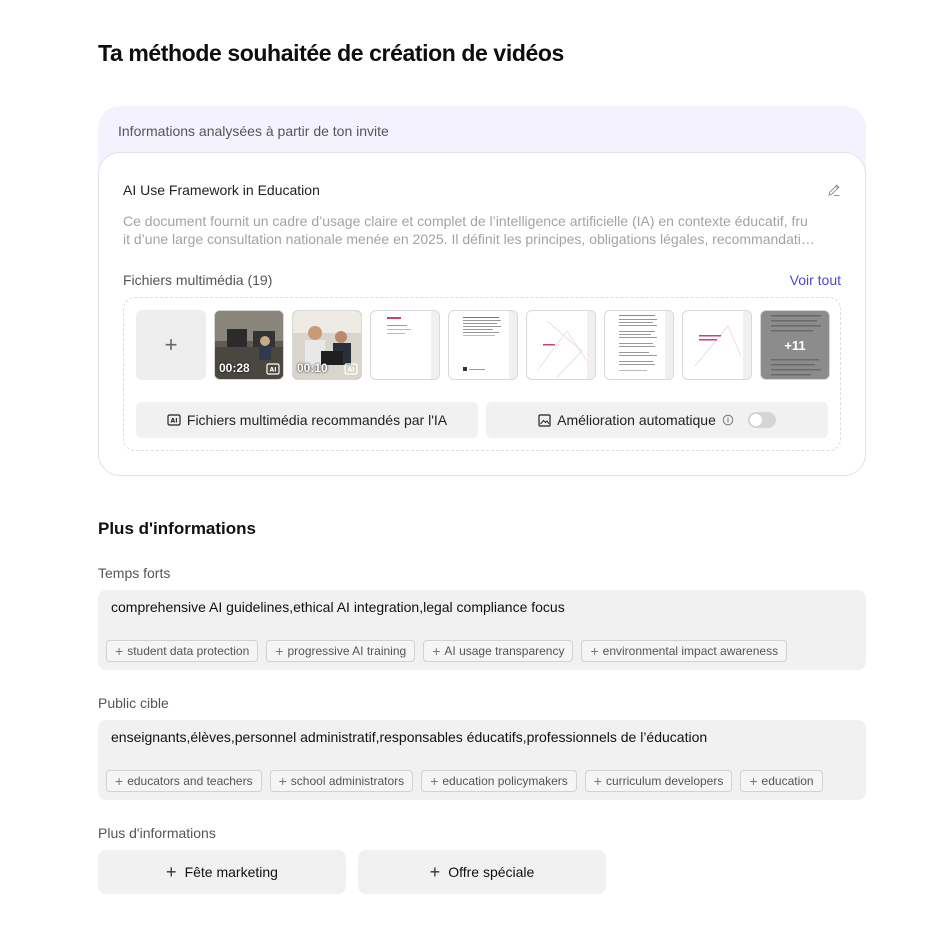 The height and width of the screenshot is (928, 948). I want to click on suggestion-chip: + curriculum developers, so click(658, 781).